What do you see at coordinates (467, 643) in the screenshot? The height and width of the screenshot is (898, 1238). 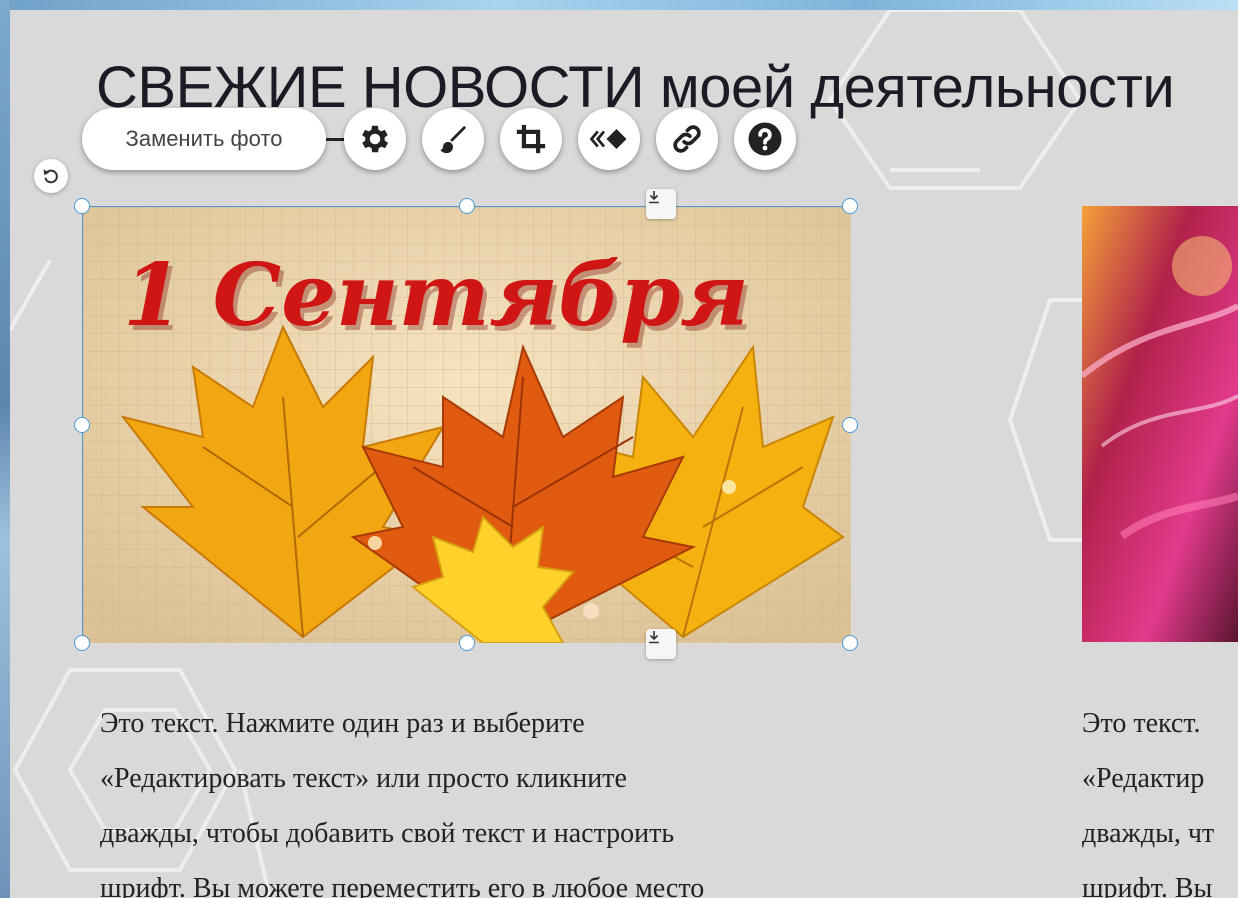 I see `resize-handle-bottom` at bounding box center [467, 643].